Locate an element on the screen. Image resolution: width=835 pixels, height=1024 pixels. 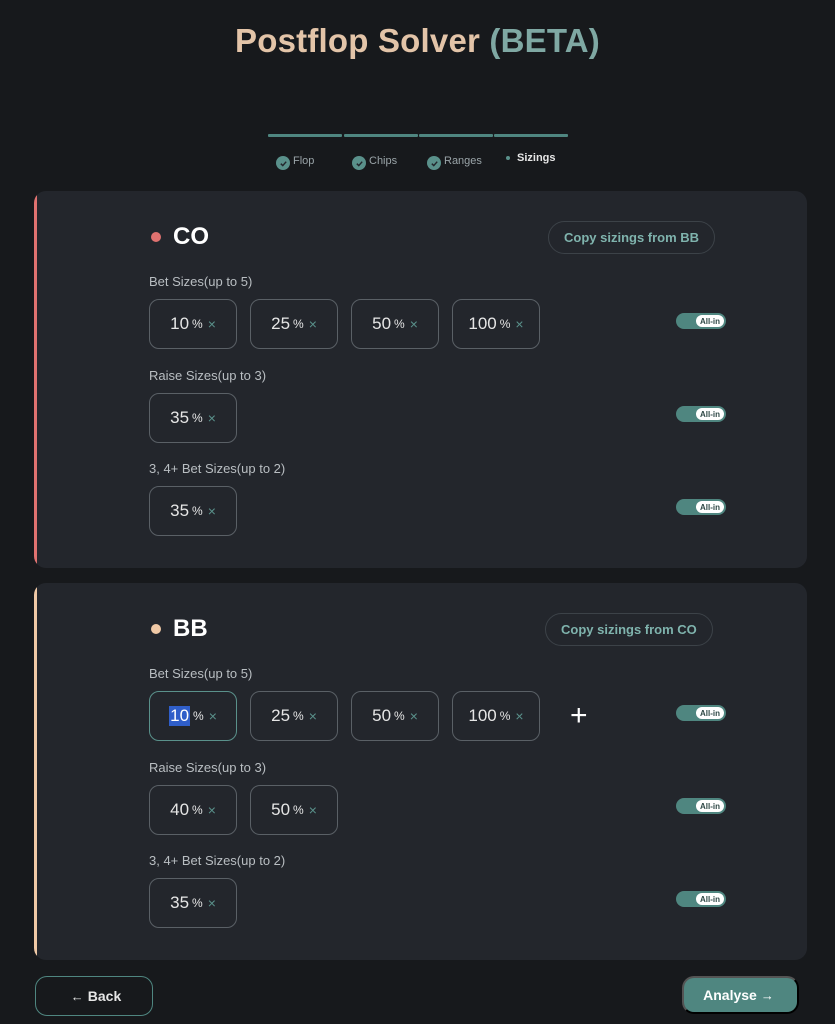
back-button: ← Back is located at coordinates (94, 996).